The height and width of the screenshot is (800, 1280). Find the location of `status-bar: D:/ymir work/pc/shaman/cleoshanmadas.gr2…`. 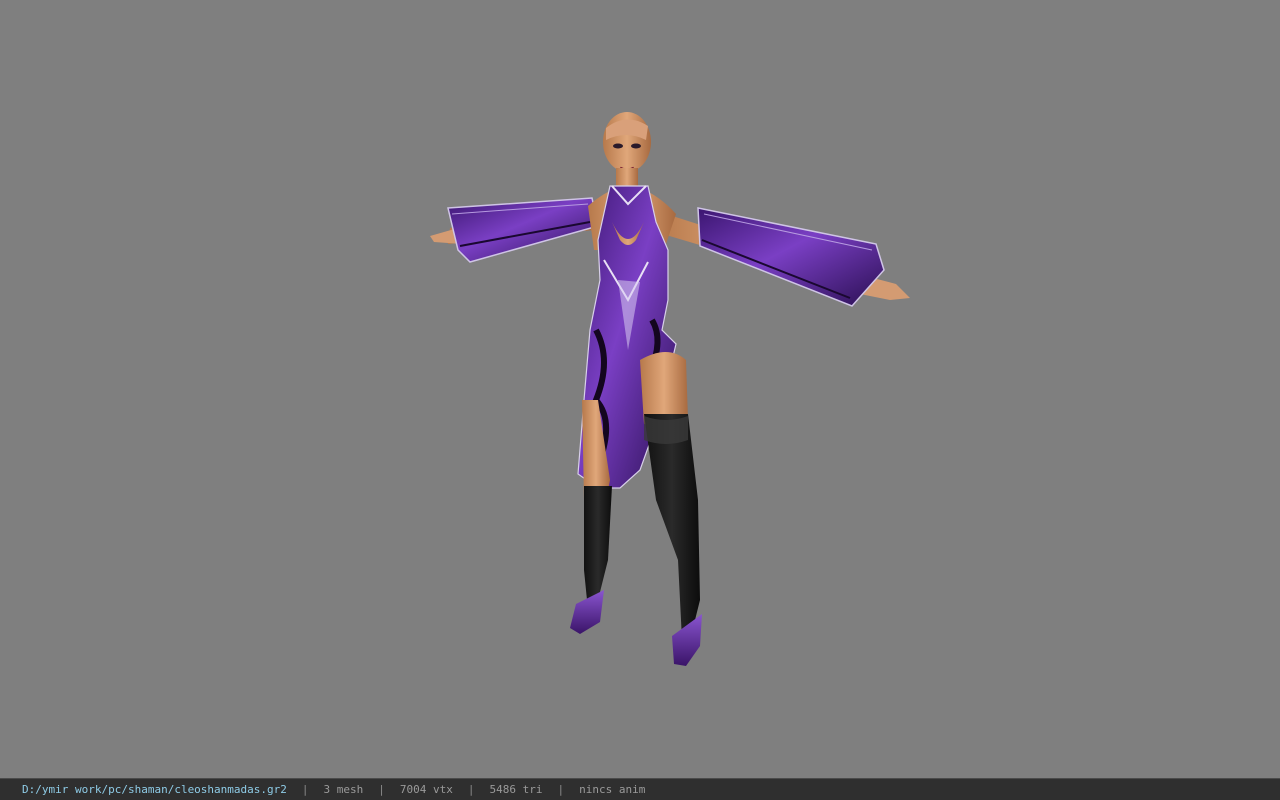

status-bar: D:/ymir work/pc/shaman/cleoshanmadas.gr2… is located at coordinates (640, 789).